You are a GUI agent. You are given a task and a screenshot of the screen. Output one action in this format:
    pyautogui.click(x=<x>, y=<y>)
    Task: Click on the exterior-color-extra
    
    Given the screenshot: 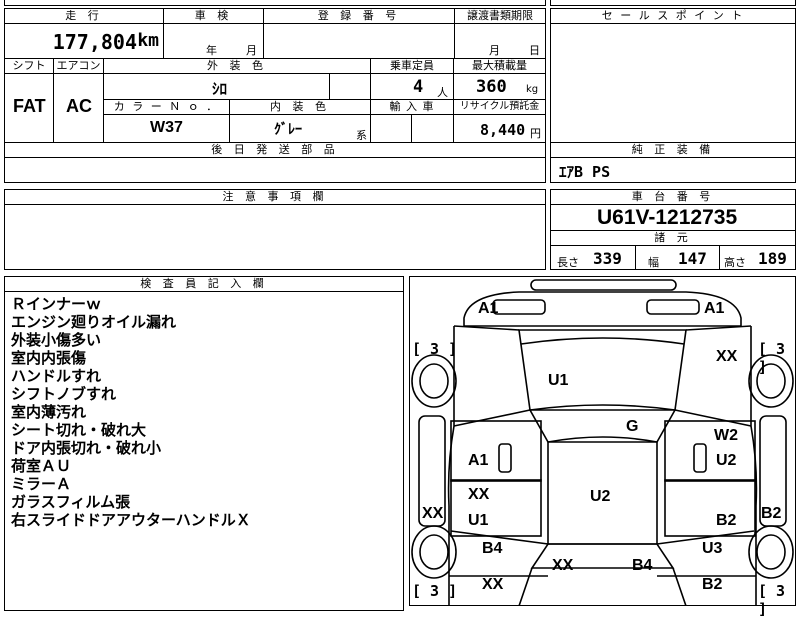 What is the action you would take?
    pyautogui.click(x=350, y=86)
    